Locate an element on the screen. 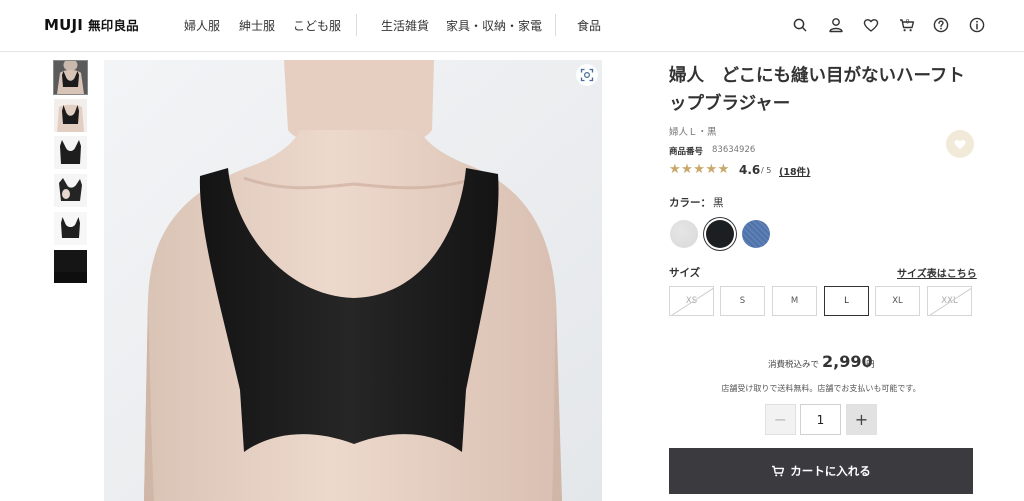  color-swatch-gray is located at coordinates (684, 234).